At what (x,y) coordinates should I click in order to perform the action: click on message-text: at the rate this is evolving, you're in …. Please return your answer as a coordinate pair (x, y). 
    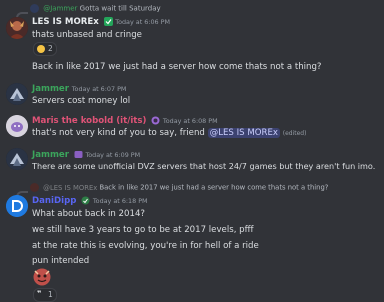
    Looking at the image, I should click on (145, 246).